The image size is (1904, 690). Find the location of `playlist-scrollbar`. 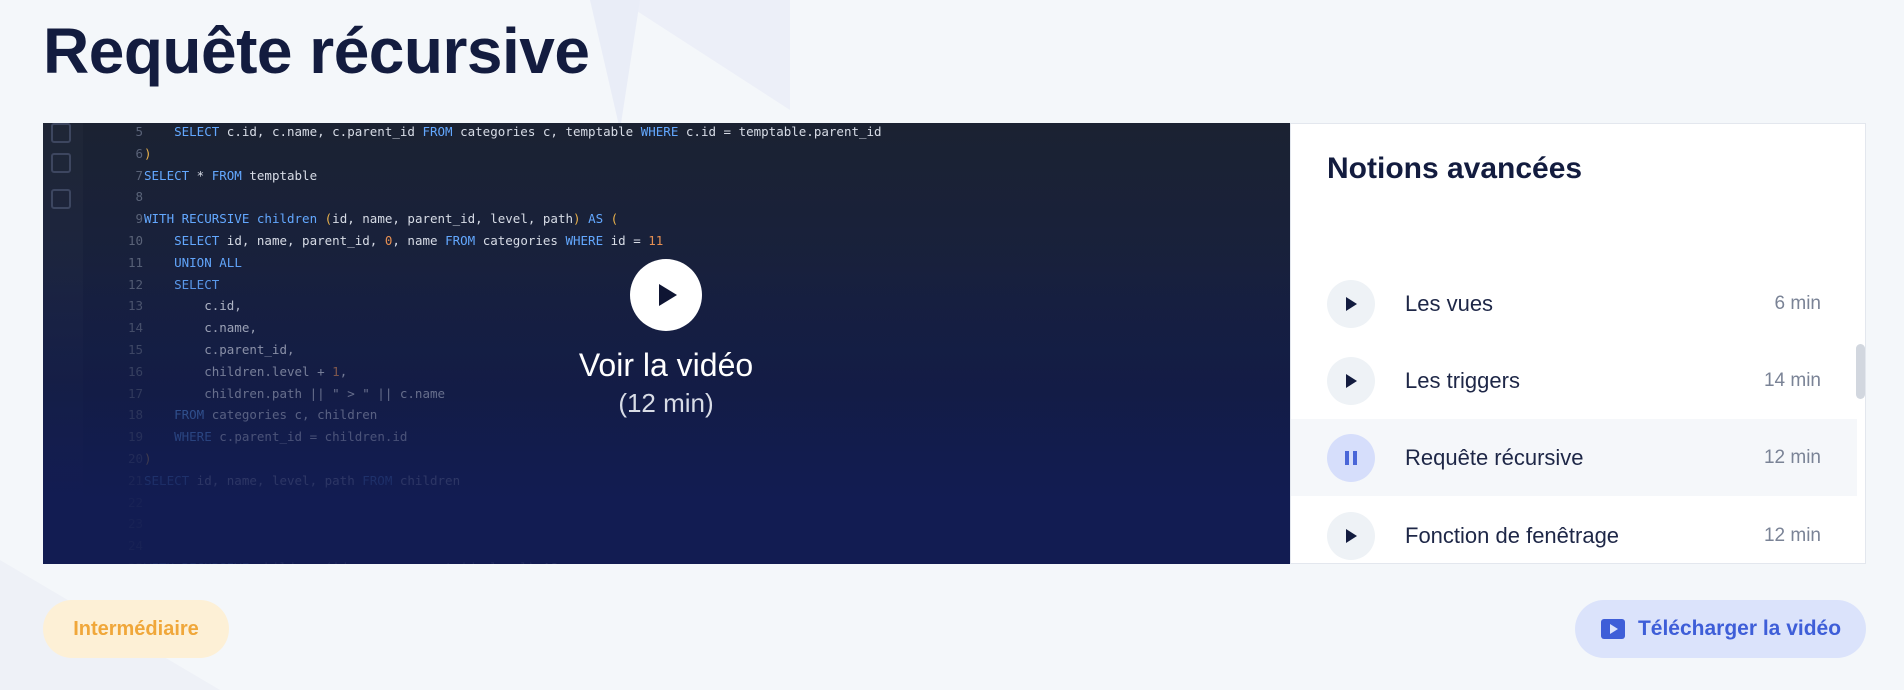

playlist-scrollbar is located at coordinates (1860, 371).